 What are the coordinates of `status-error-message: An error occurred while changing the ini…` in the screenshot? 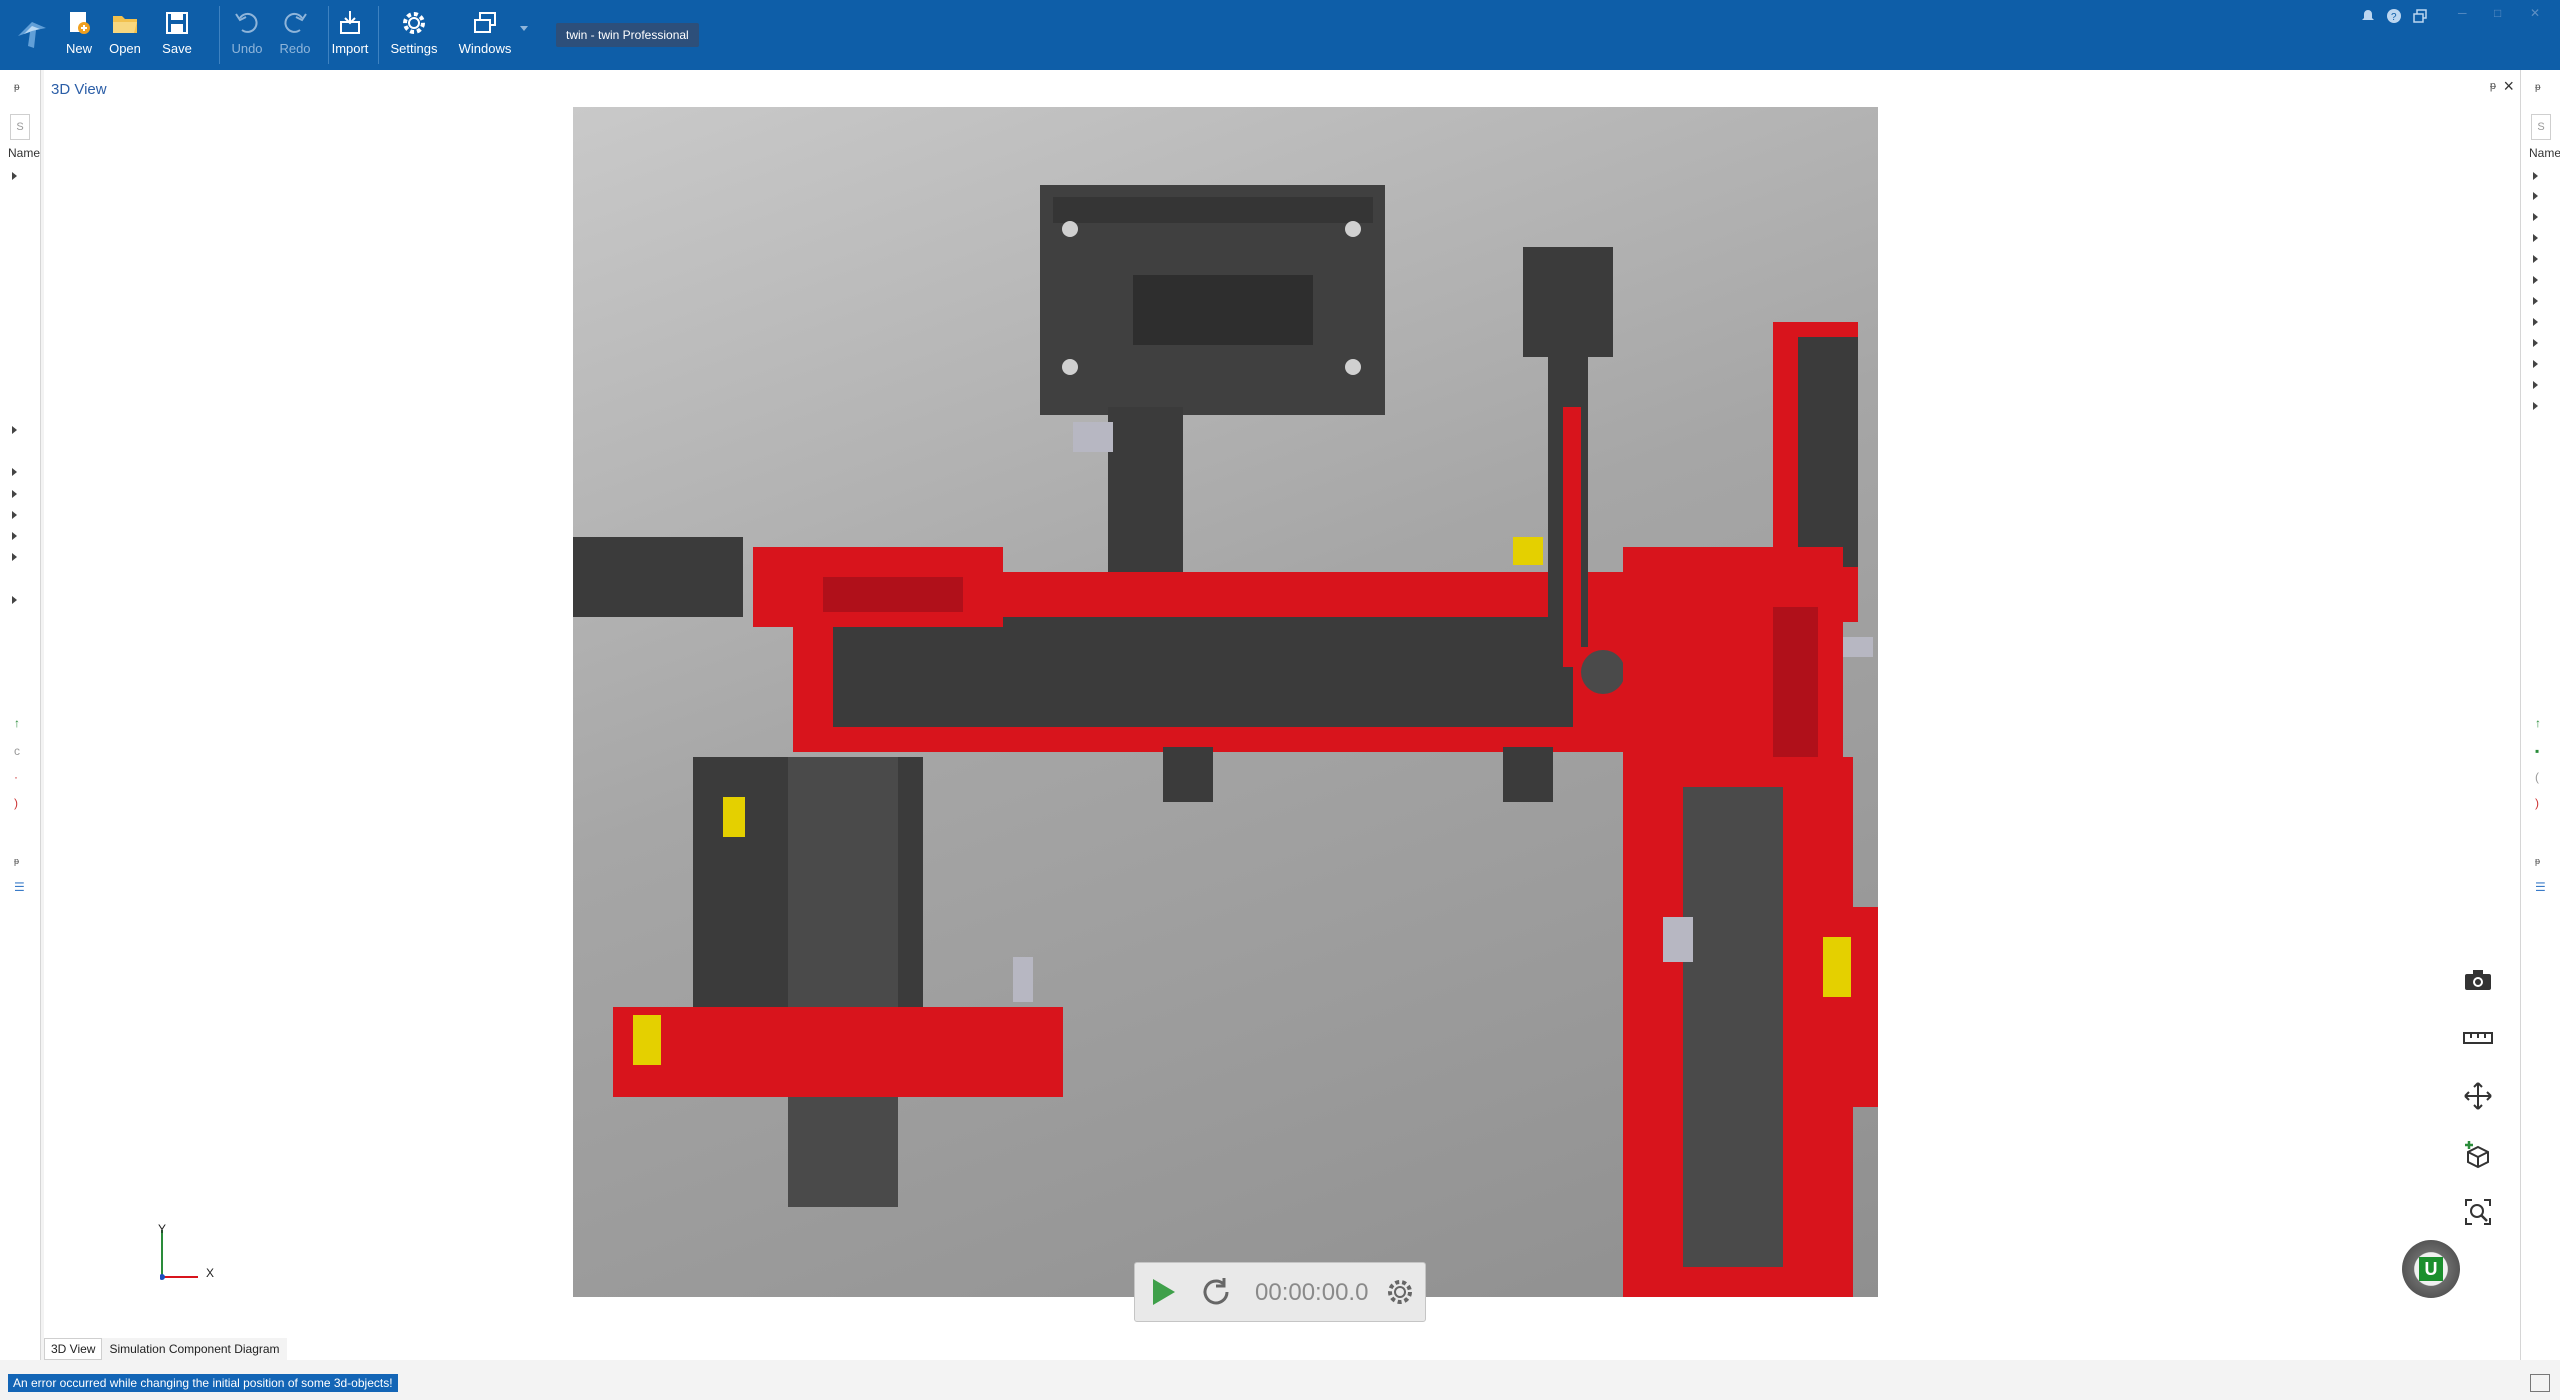 It's located at (203, 1383).